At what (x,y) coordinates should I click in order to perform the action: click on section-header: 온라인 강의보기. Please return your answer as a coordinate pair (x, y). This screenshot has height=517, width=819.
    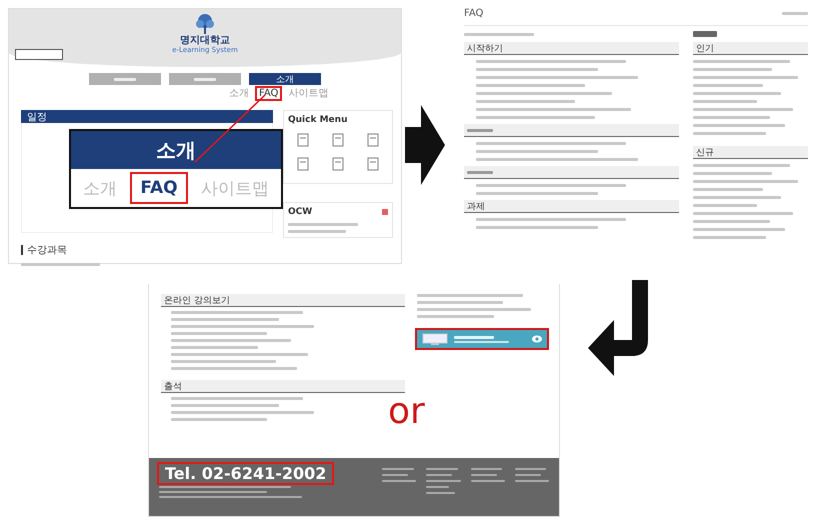
    Looking at the image, I should click on (283, 300).